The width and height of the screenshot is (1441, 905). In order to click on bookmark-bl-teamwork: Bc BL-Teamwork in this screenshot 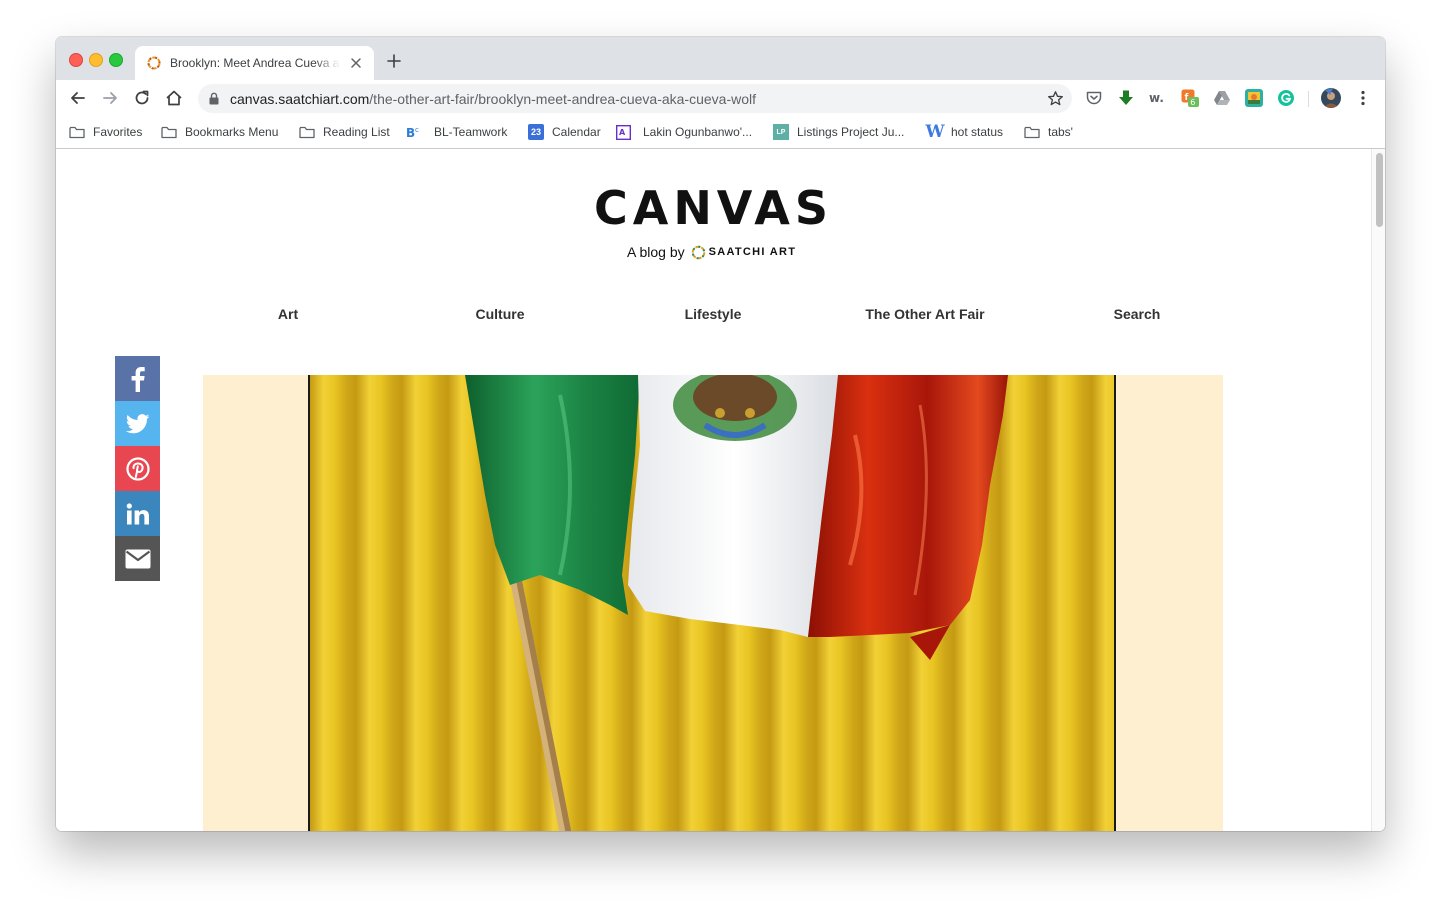, I will do `click(457, 132)`.